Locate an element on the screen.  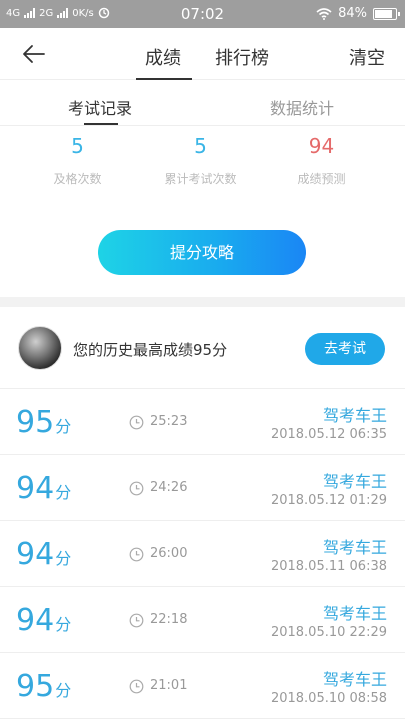
status-right: 84% is located at coordinates (358, 13).